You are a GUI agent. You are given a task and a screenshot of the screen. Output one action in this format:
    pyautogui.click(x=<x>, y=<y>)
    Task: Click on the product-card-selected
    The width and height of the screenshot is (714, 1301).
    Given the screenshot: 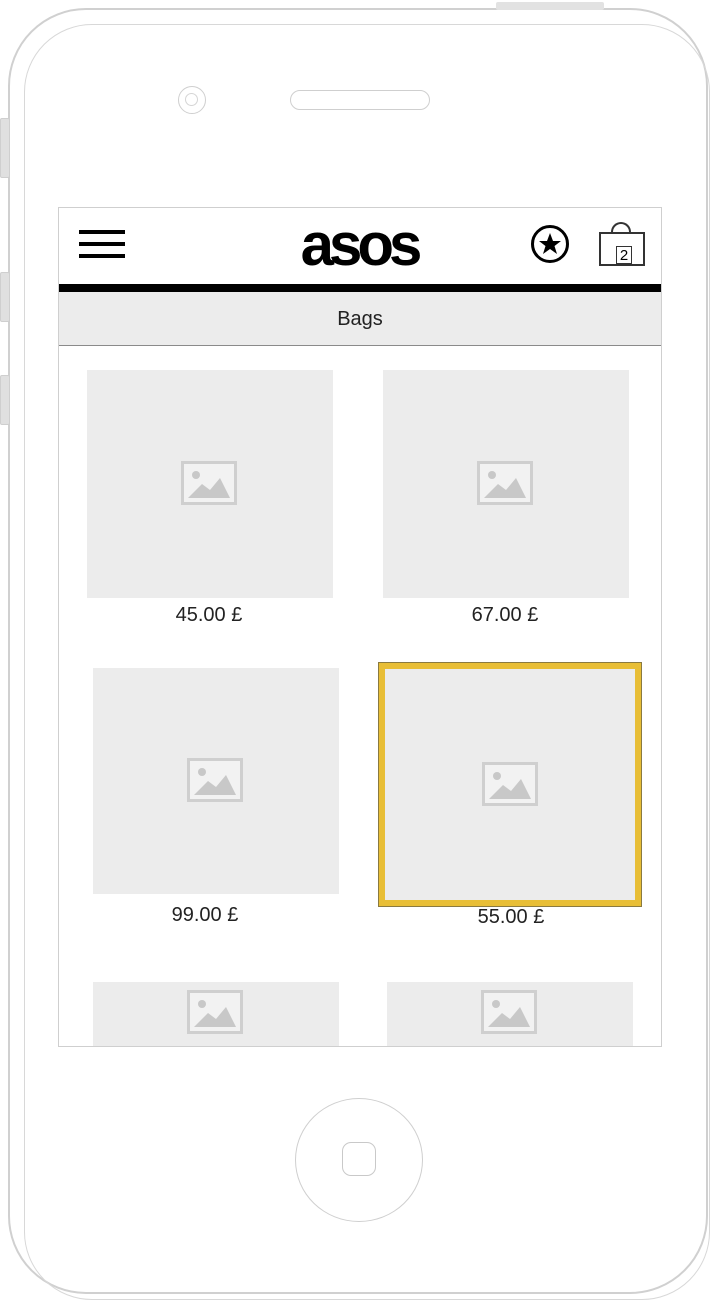 What is the action you would take?
    pyautogui.click(x=510, y=784)
    